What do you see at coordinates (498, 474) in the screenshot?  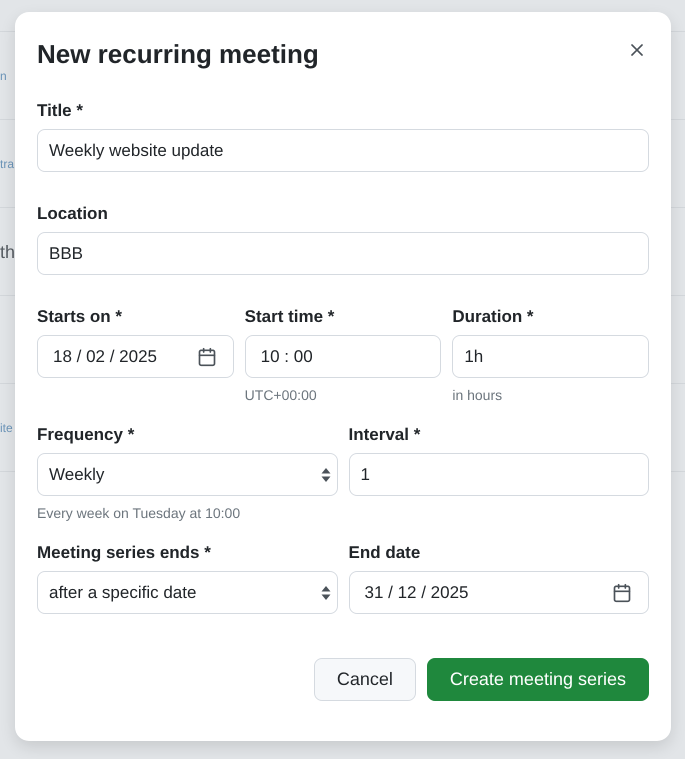 I see `text-field: 1` at bounding box center [498, 474].